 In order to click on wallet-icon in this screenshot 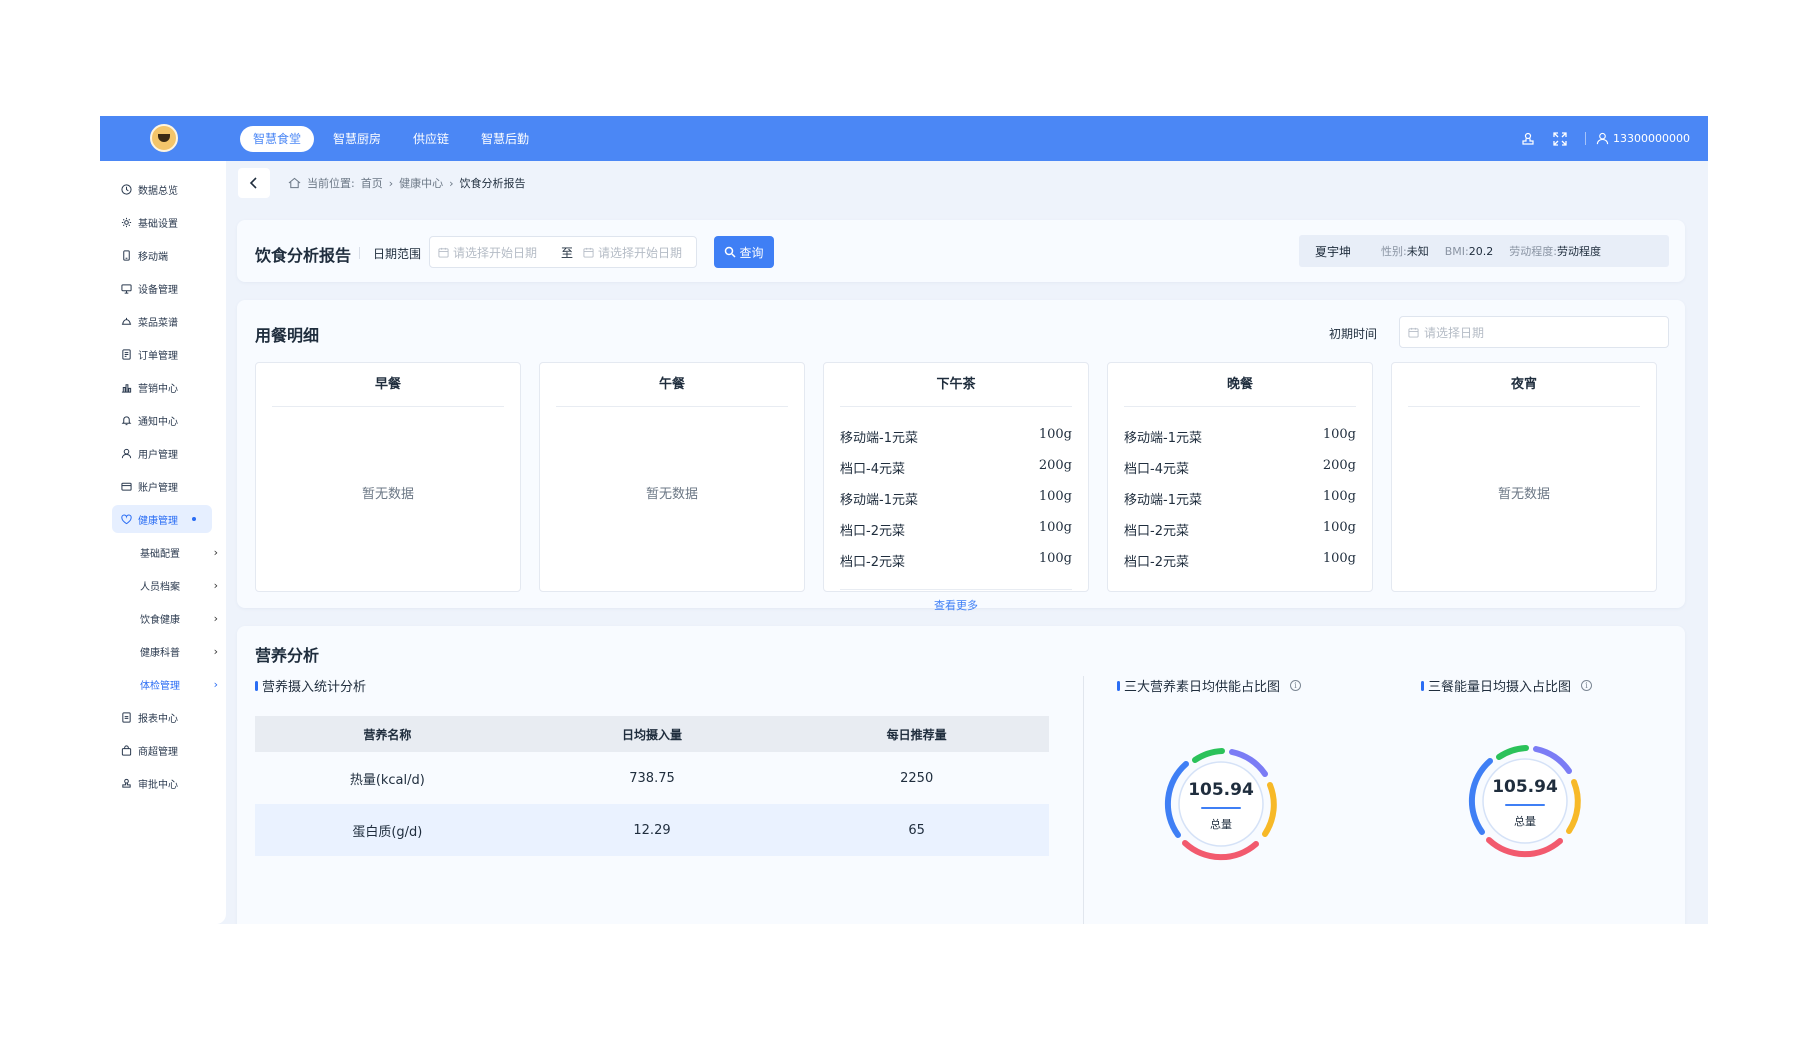, I will do `click(126, 486)`.